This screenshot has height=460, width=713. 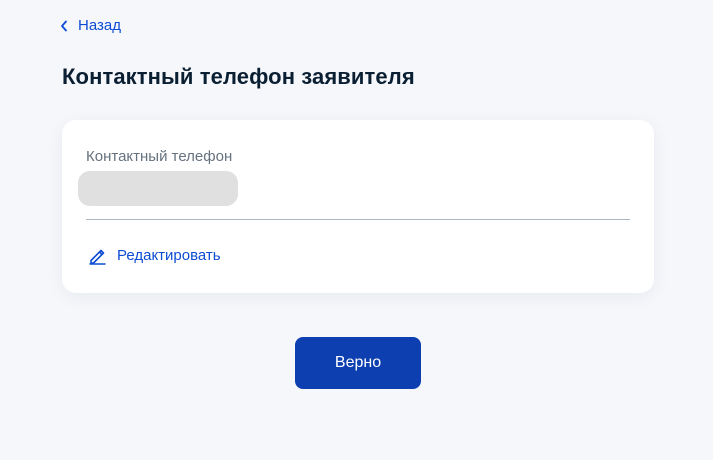 What do you see at coordinates (358, 363) in the screenshot?
I see `confirm-button: Верно` at bounding box center [358, 363].